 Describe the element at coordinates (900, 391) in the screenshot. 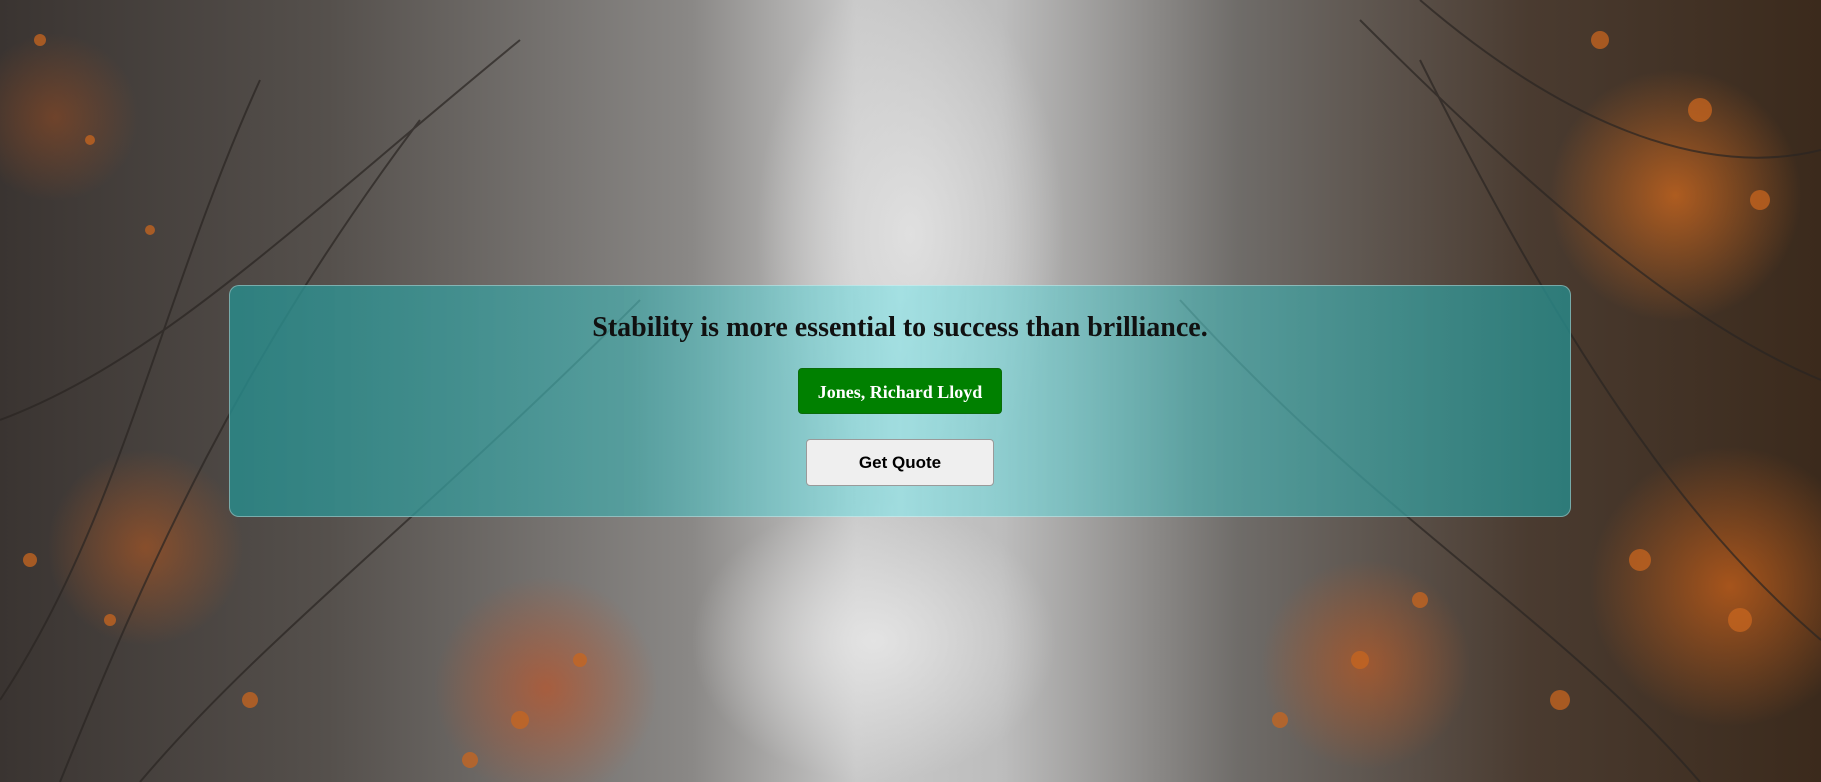

I see `author-button: Jones, Richard Lloyd` at that location.